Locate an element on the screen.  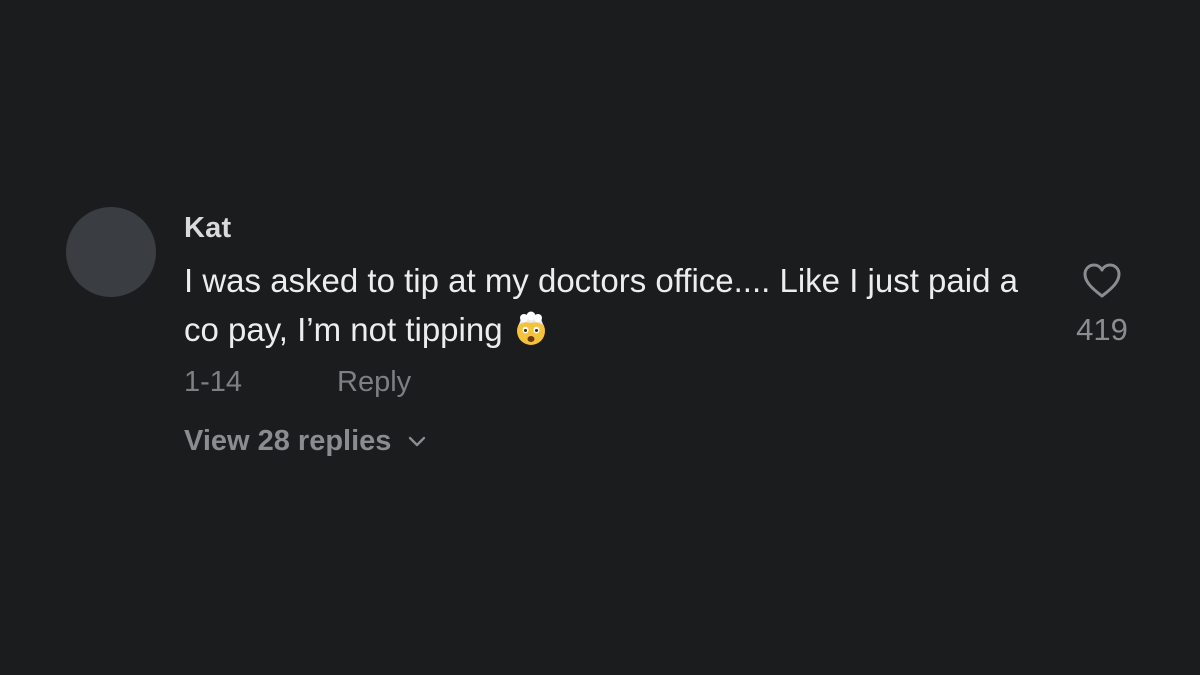
like-button: 419 is located at coordinates (1102, 305).